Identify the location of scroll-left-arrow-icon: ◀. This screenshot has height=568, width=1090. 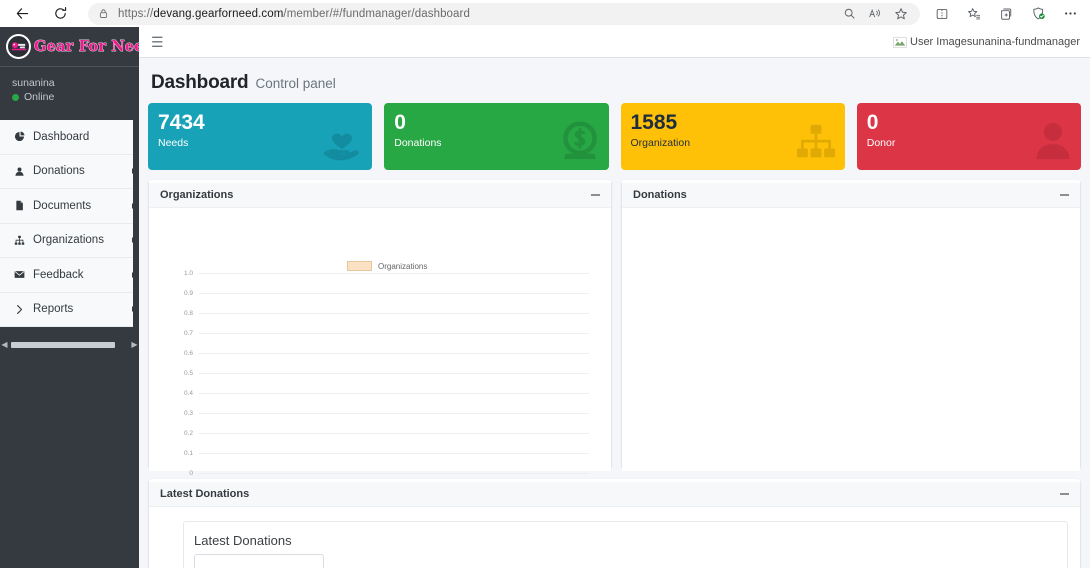
(4, 344).